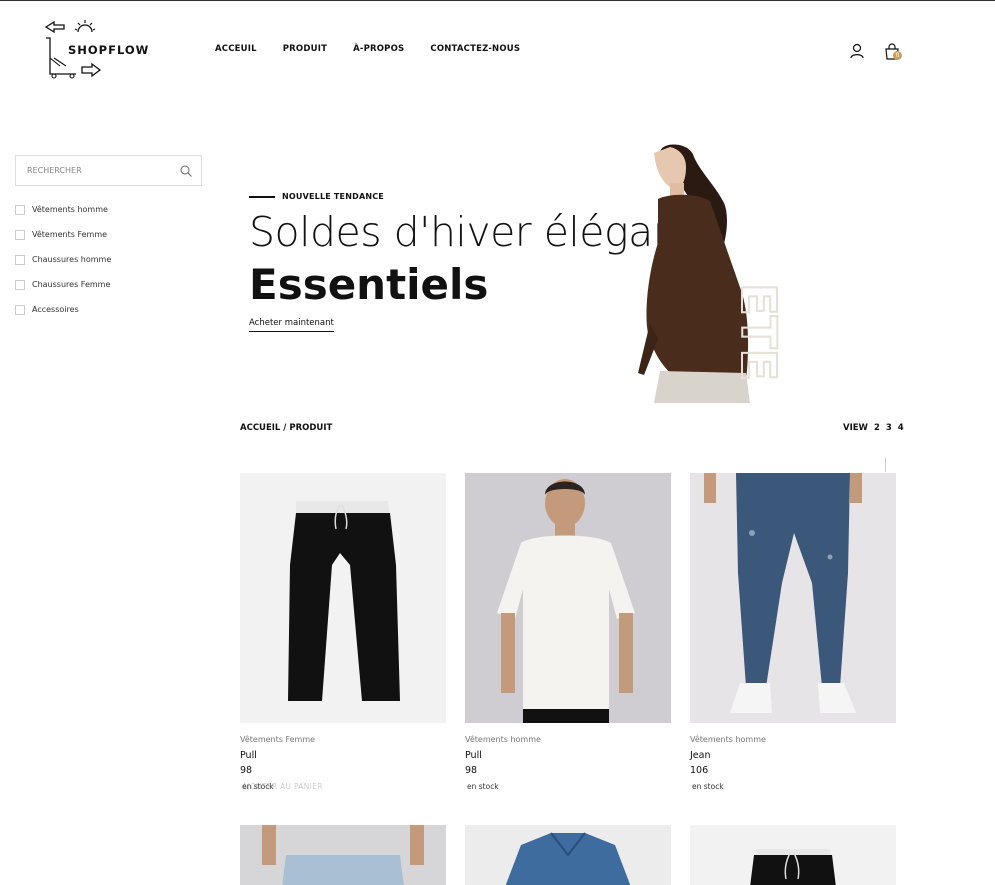 The image size is (995, 885). I want to click on product-category: Vêtements Femme, so click(278, 739).